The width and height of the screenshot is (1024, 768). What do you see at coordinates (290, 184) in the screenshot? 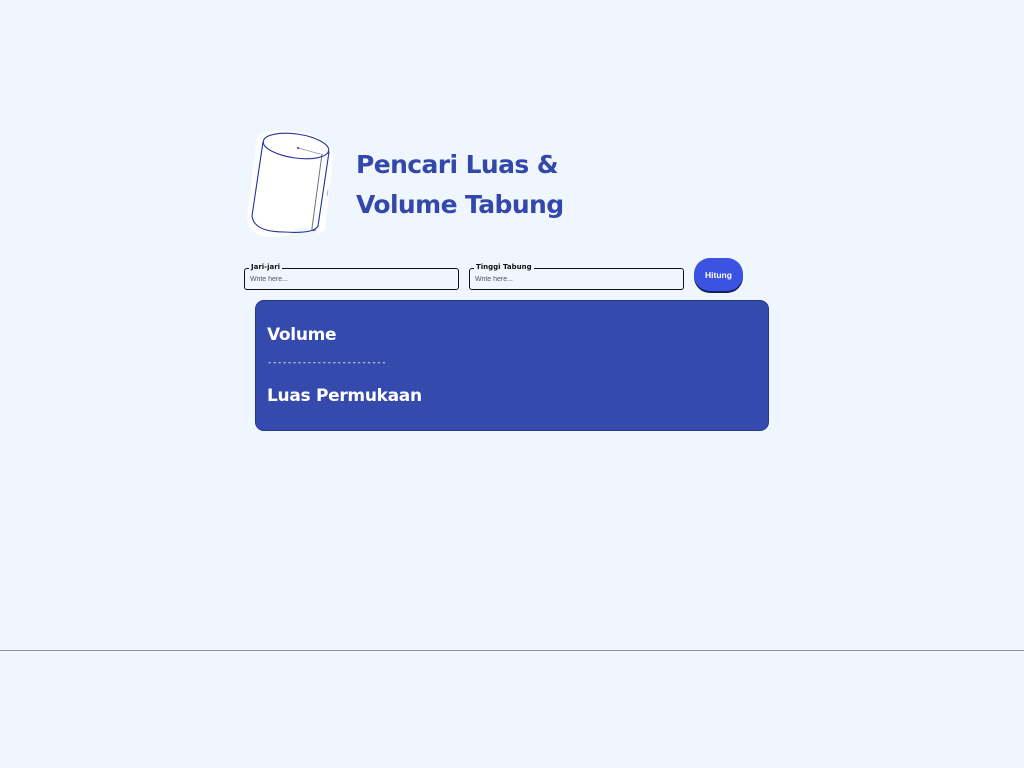
I see `cylinder-sketch-icon` at bounding box center [290, 184].